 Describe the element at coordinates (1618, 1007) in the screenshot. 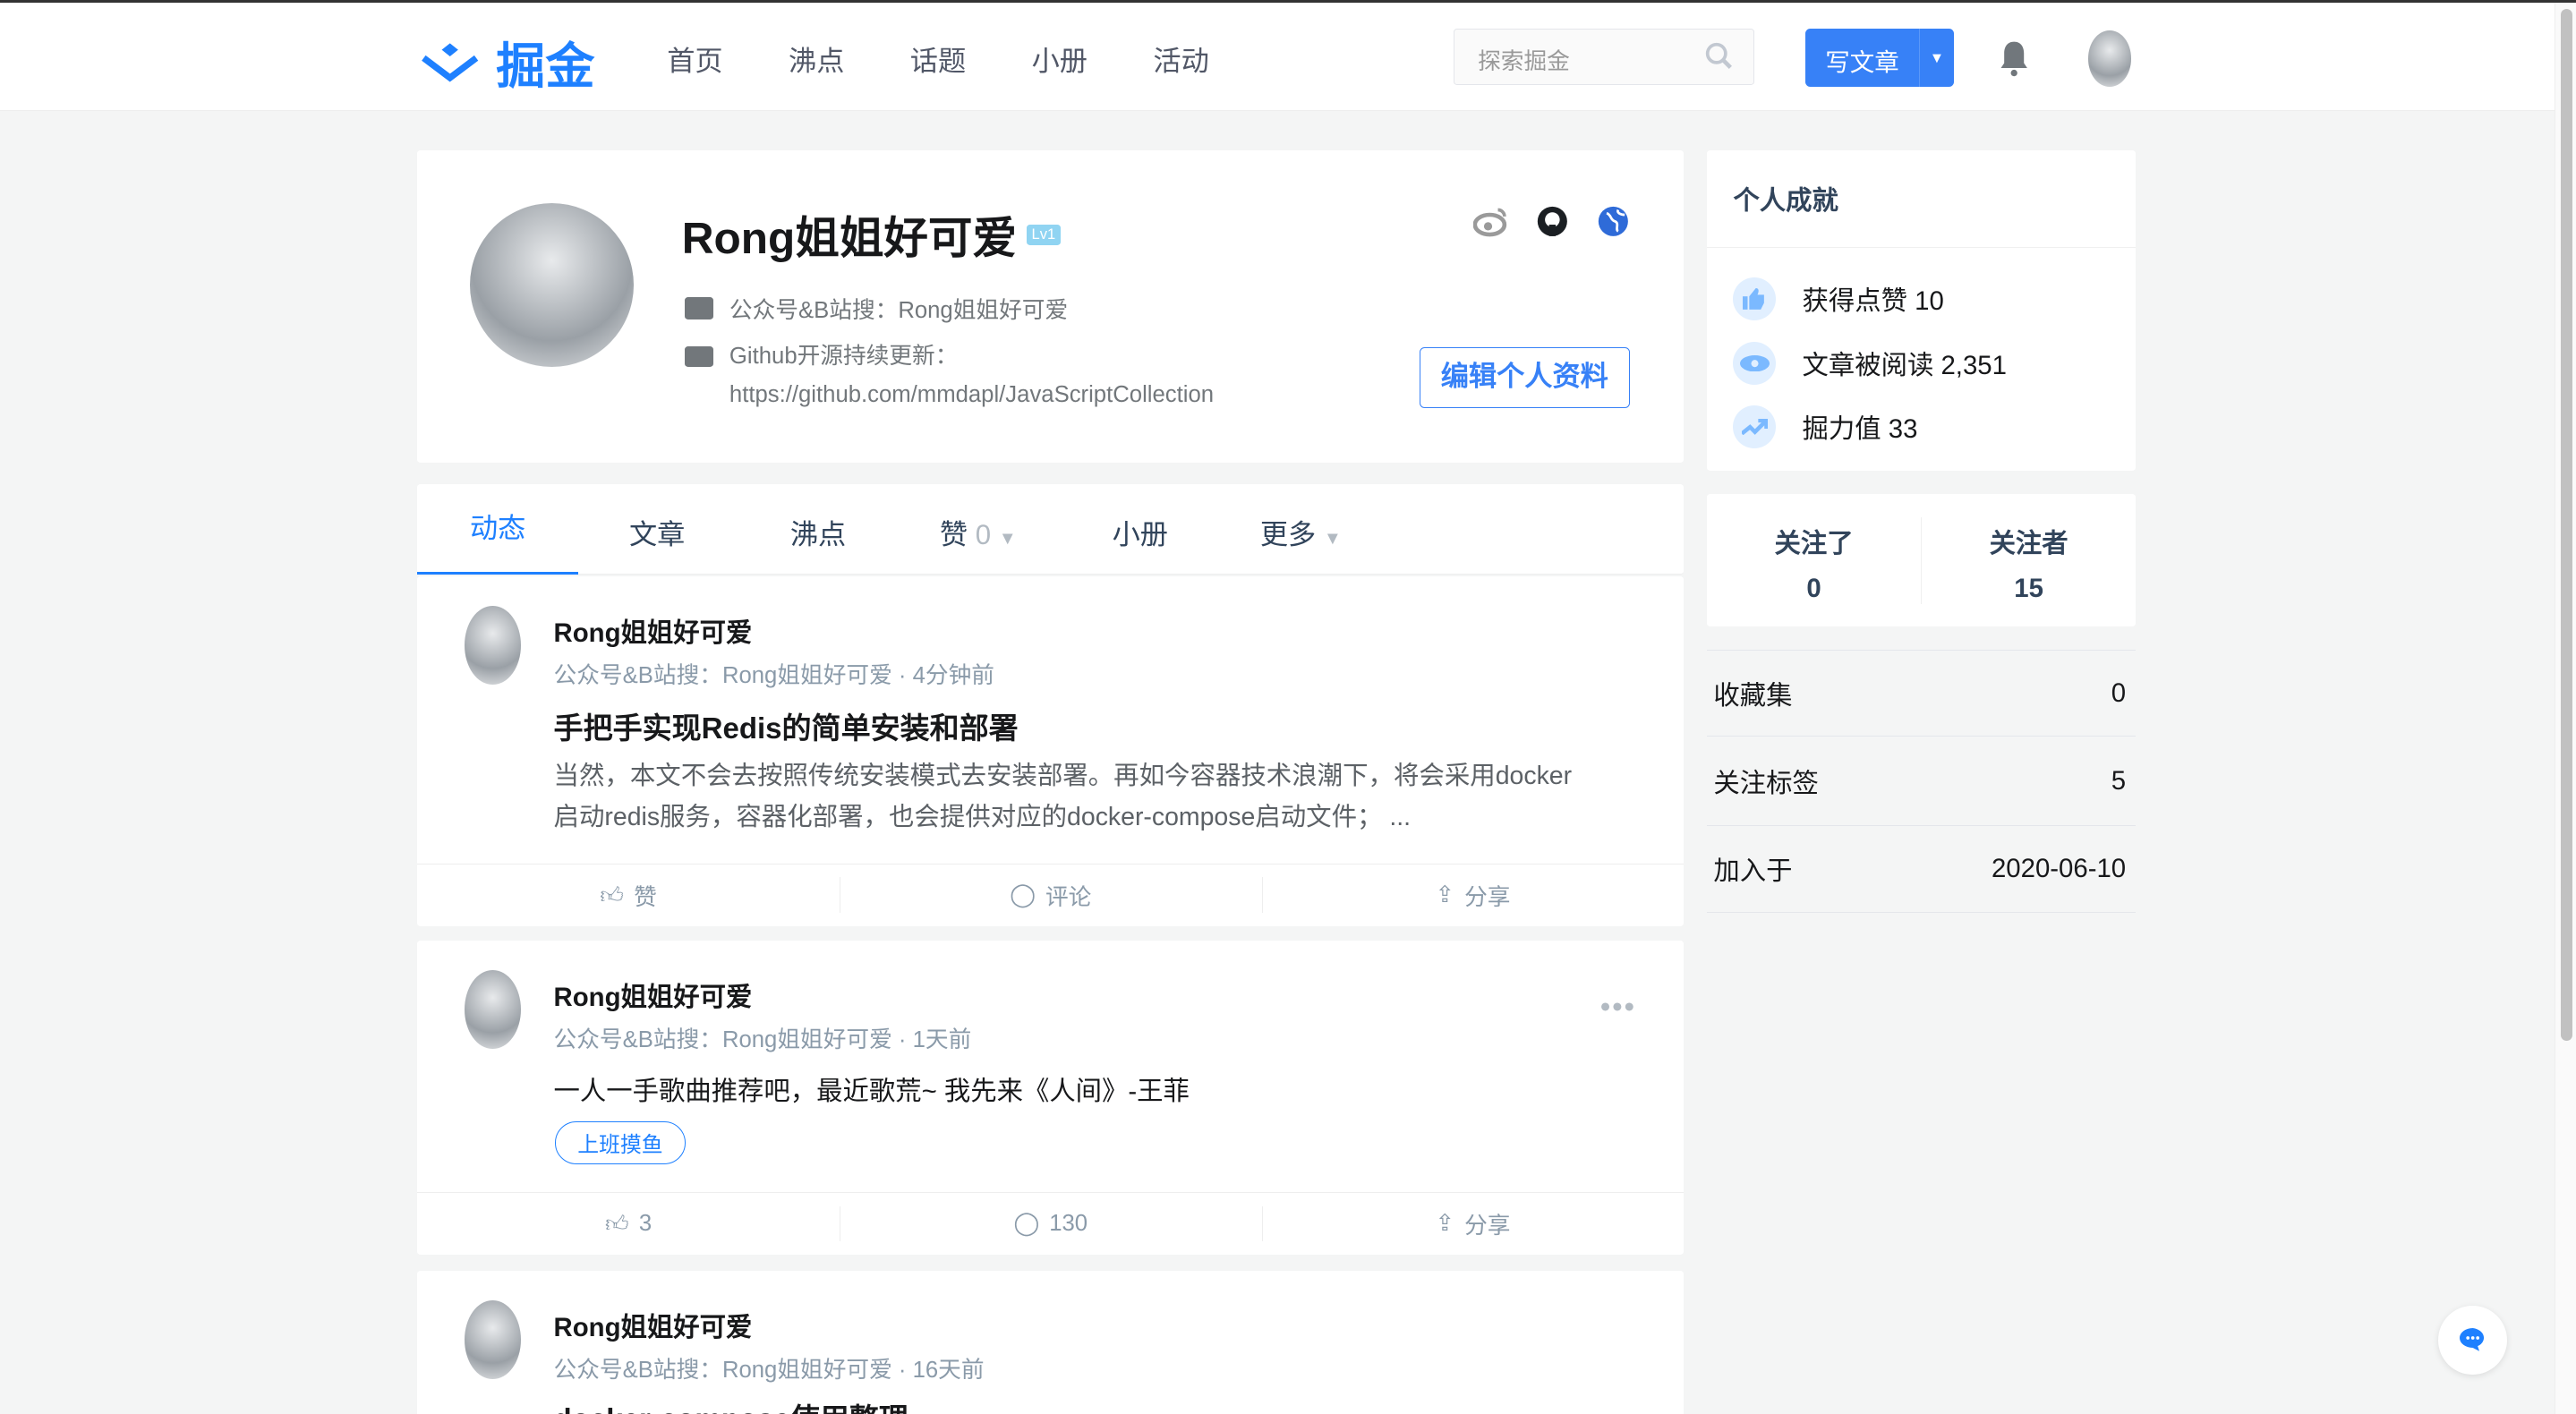

I see `more-options-icon: •••` at that location.